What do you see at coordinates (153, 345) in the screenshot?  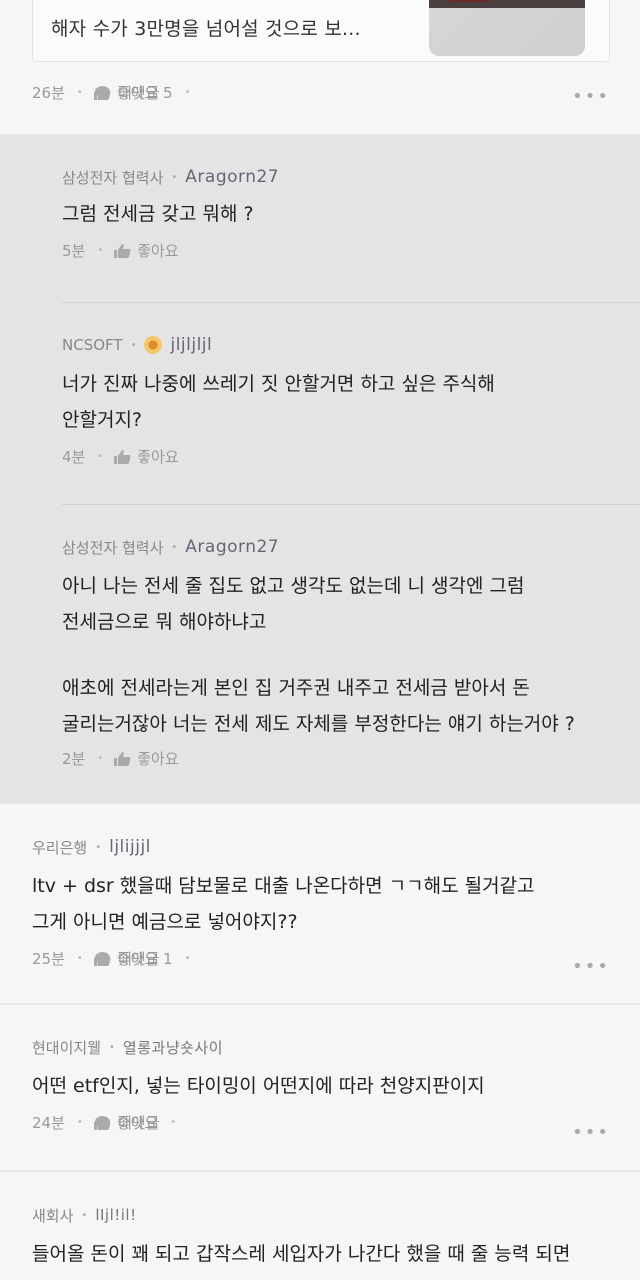 I see `ncsoft-badge-icon` at bounding box center [153, 345].